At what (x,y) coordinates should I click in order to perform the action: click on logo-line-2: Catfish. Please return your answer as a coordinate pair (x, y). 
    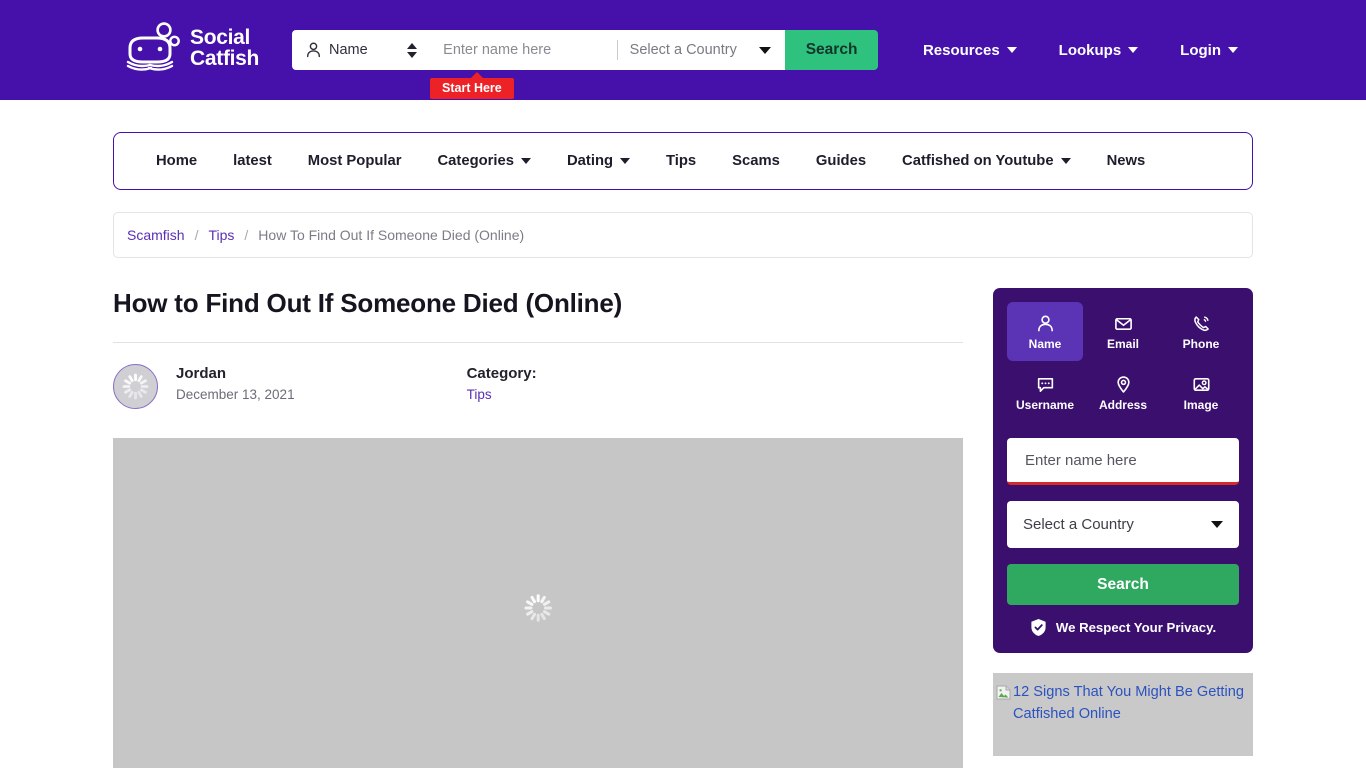
    Looking at the image, I should click on (225, 58).